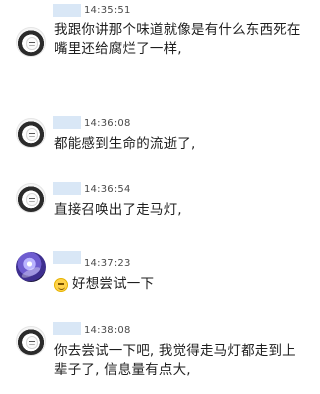 The image size is (320, 394). Describe the element at coordinates (31, 267) in the screenshot. I see `space-avatar` at that location.